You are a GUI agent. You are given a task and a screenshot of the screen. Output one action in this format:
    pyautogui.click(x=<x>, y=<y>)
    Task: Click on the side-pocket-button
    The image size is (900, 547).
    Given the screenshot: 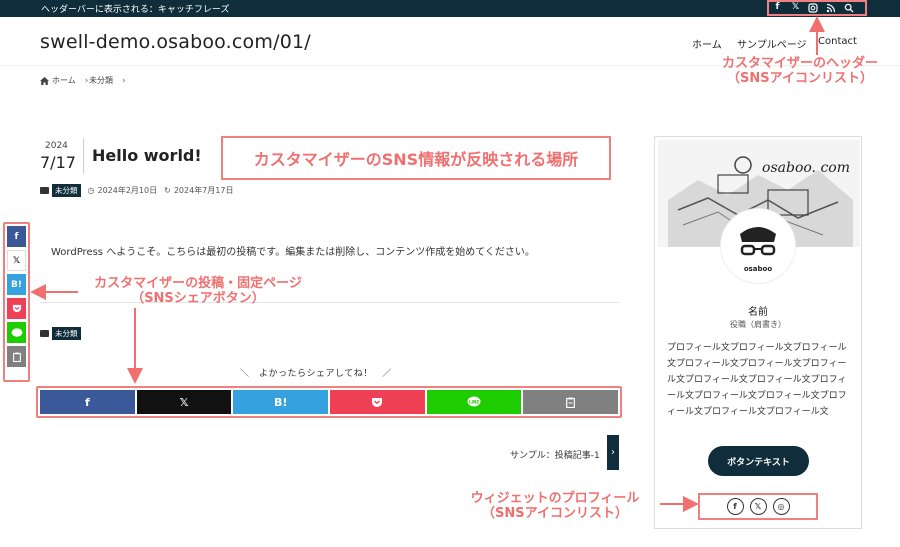 What is the action you would take?
    pyautogui.click(x=16, y=308)
    